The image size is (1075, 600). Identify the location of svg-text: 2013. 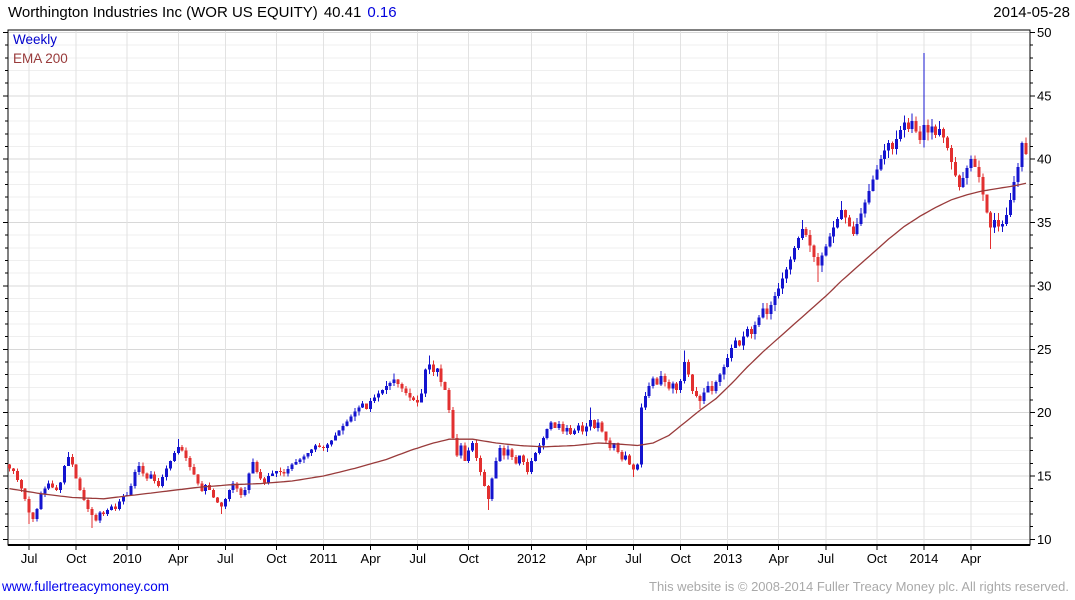
(727, 558).